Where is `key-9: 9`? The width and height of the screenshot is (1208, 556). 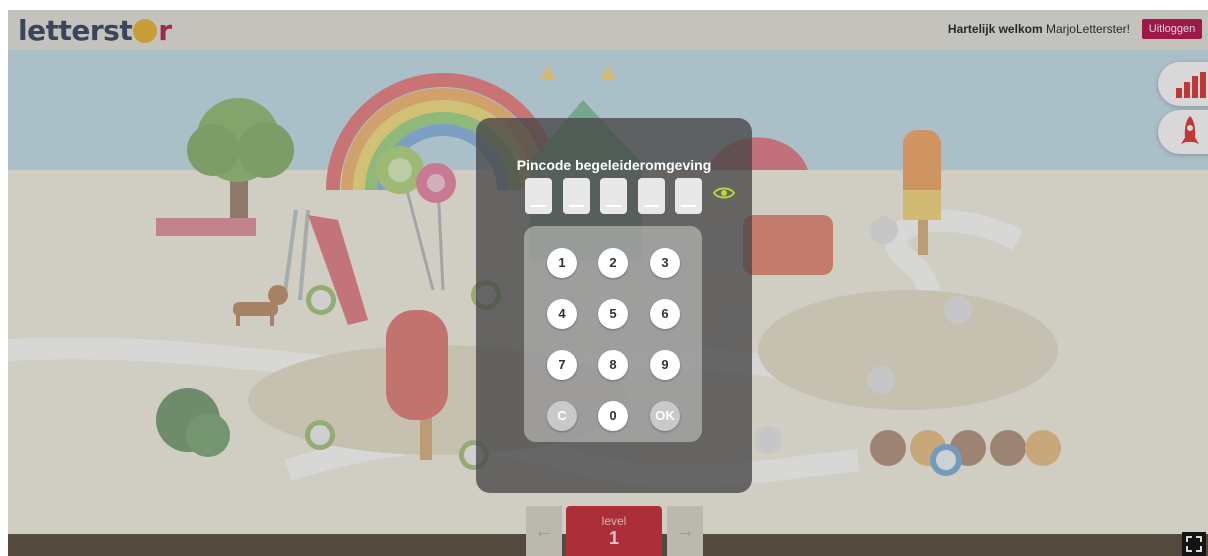
key-9: 9 is located at coordinates (665, 365).